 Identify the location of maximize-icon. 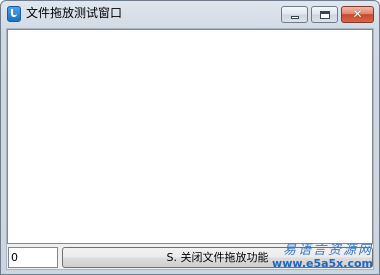
(325, 15).